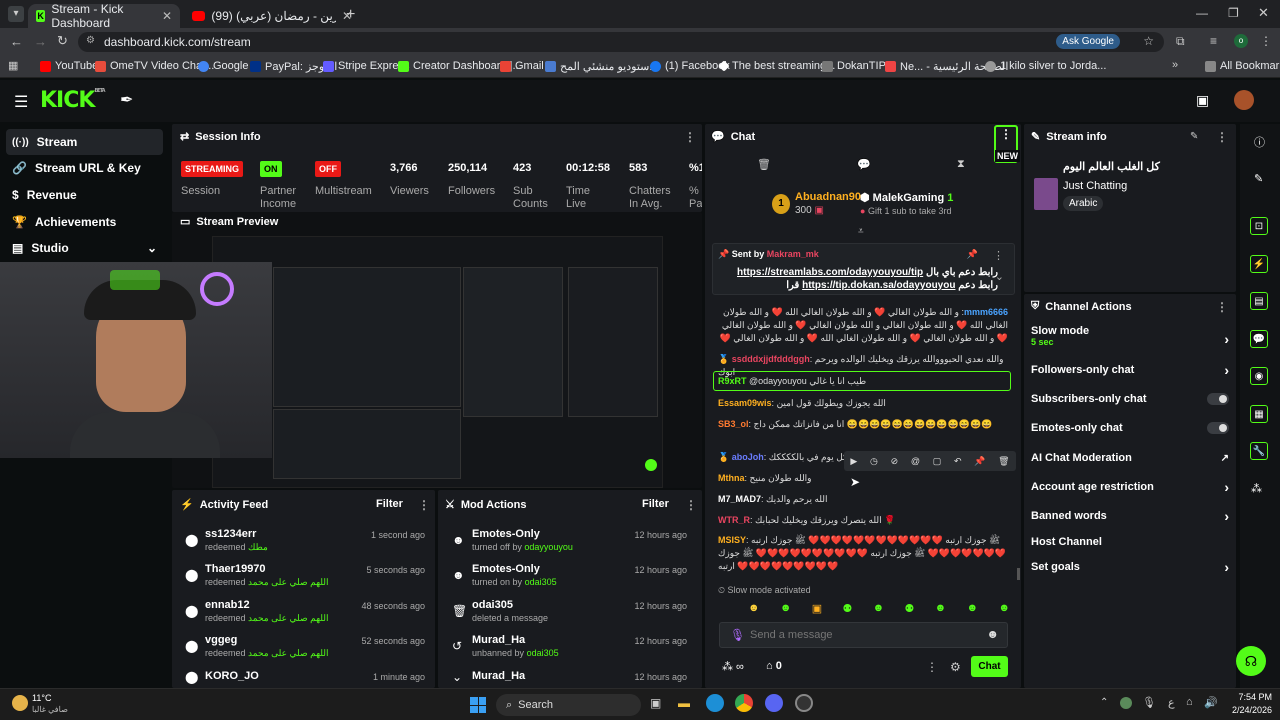  What do you see at coordinates (906, 197) in the screenshot?
I see `second-gifter: ⬢ MalekGaming 1` at bounding box center [906, 197].